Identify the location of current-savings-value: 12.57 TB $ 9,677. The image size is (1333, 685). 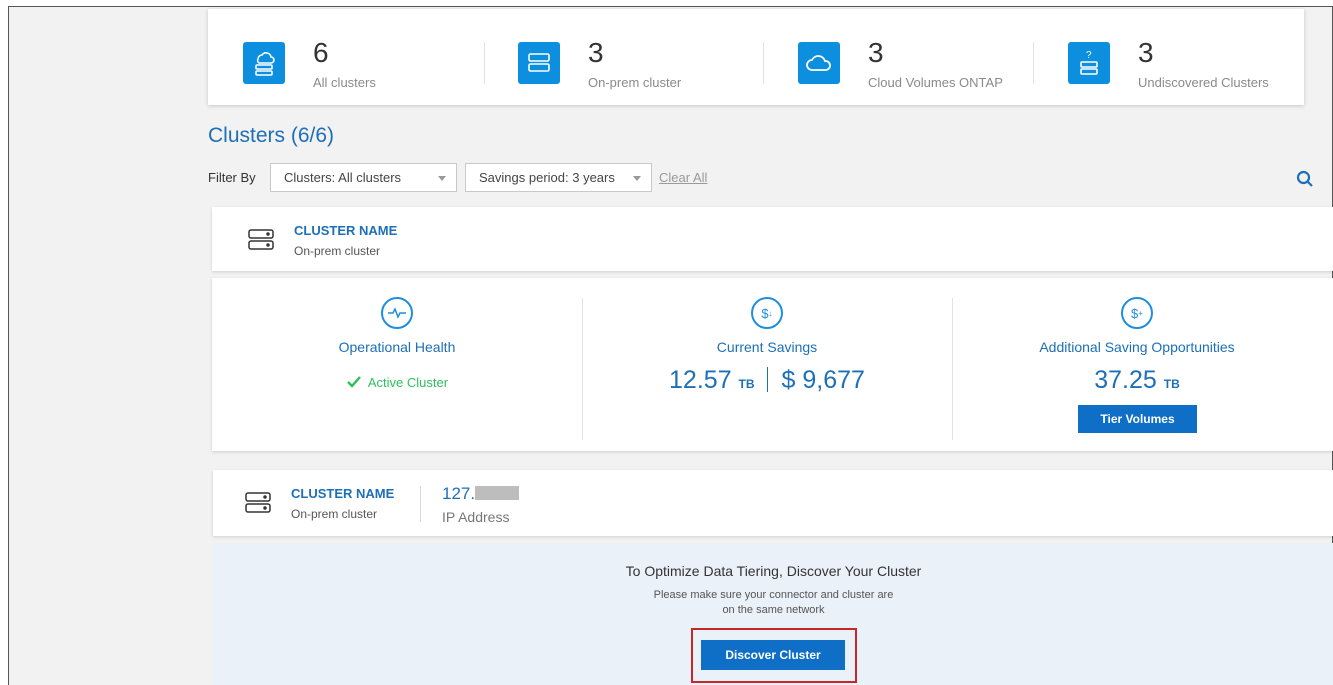
(767, 380).